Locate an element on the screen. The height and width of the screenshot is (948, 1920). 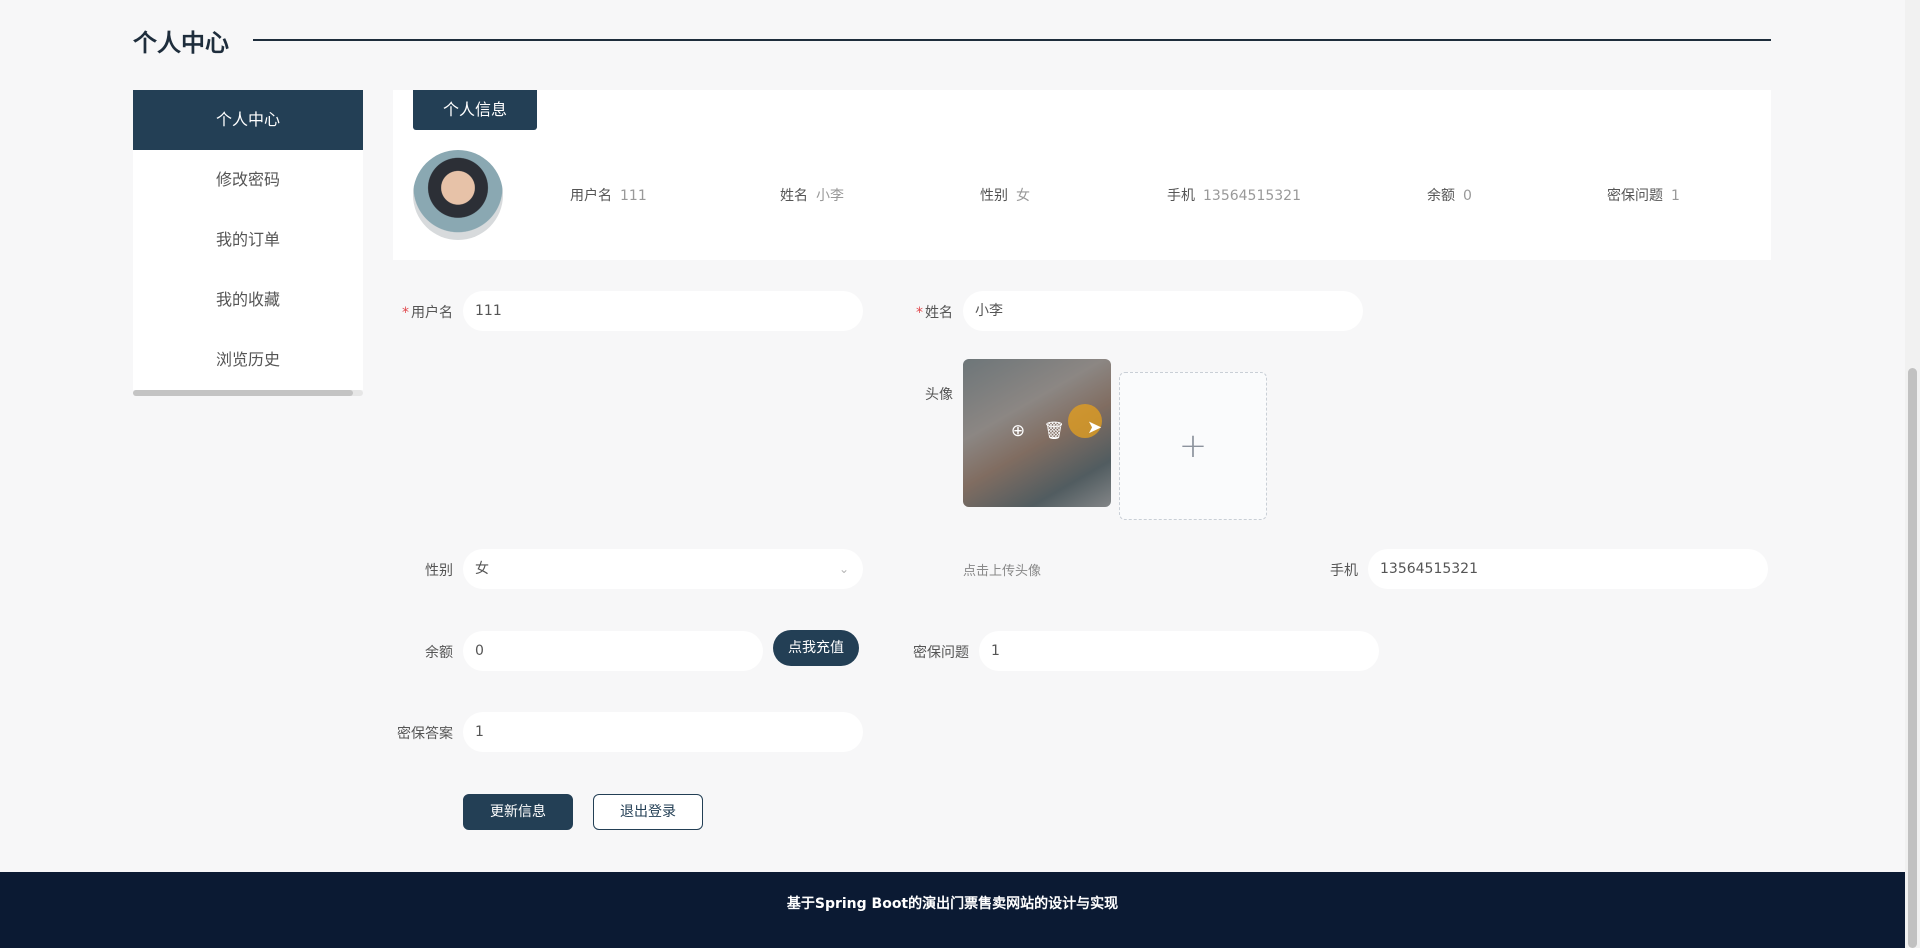
page-title: 个人中心 is located at coordinates (181, 42).